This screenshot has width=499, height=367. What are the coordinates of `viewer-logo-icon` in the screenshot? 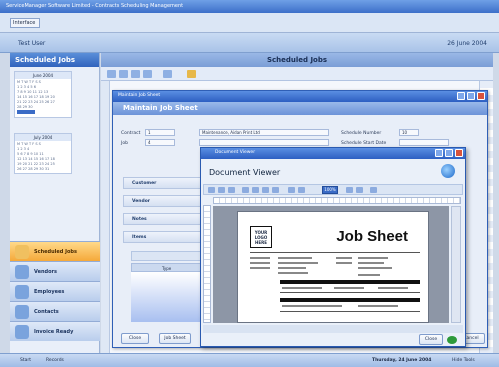 It's located at (448, 171).